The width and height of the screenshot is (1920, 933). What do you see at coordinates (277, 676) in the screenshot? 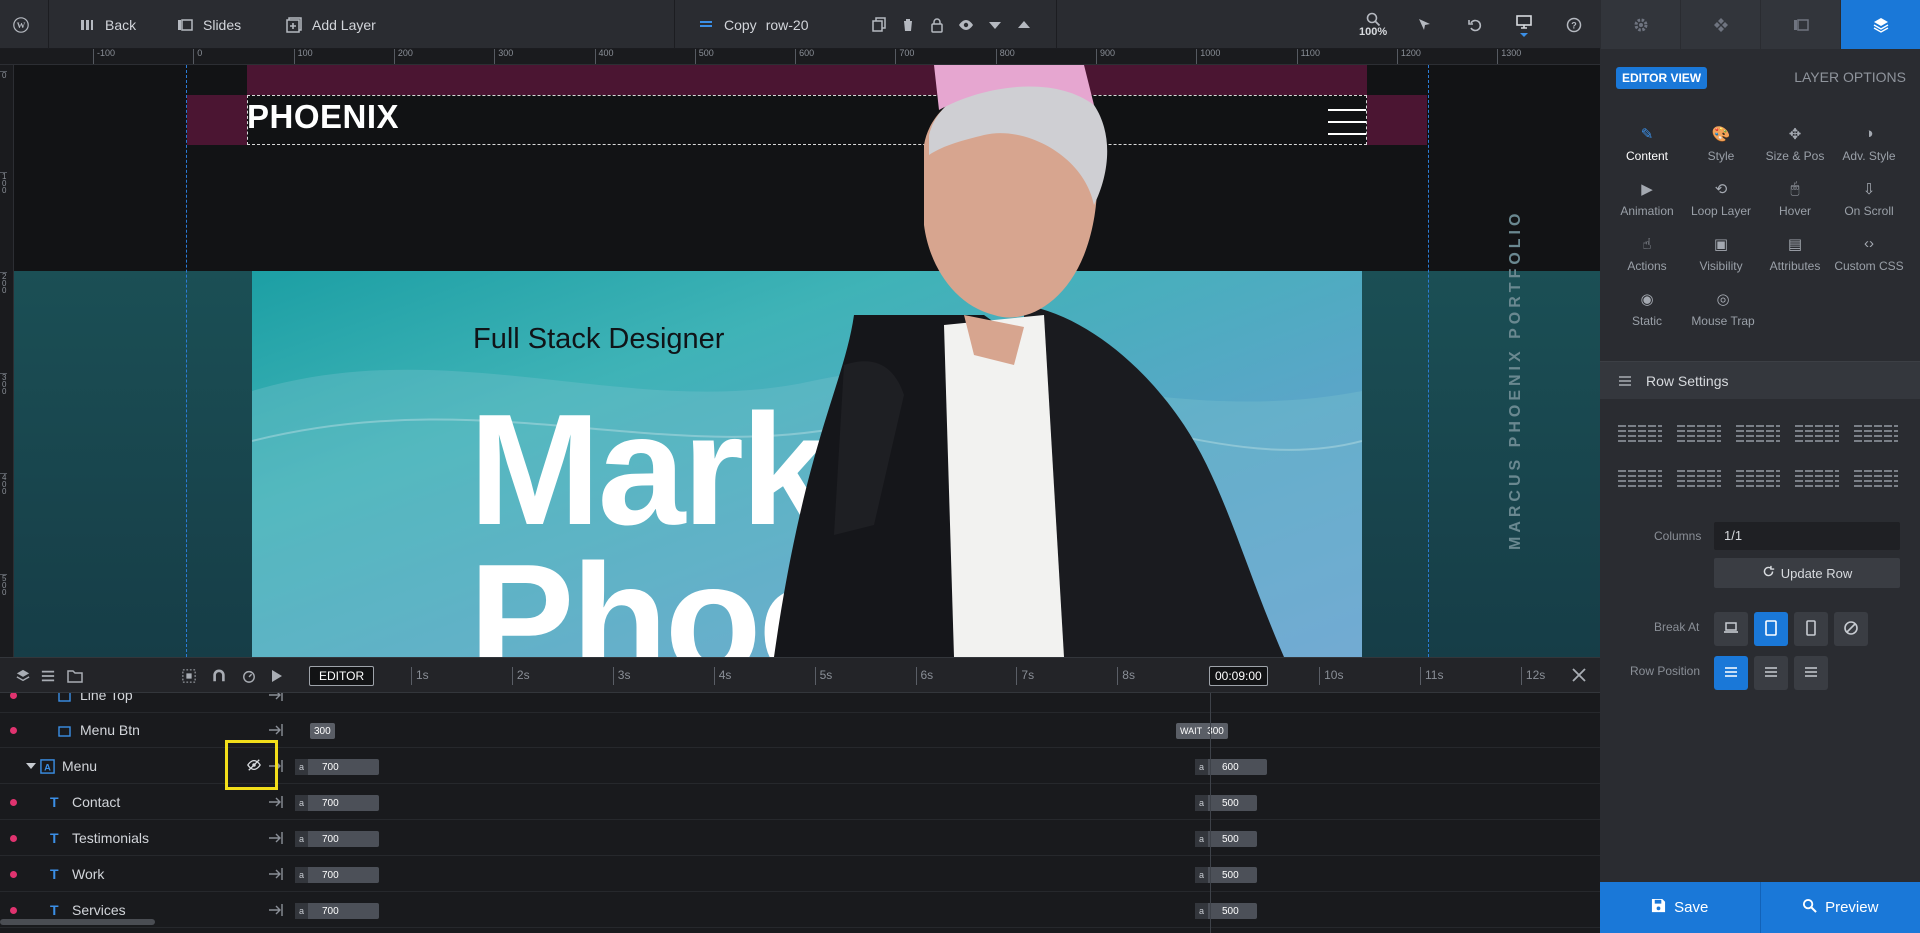
I see `play-icon` at bounding box center [277, 676].